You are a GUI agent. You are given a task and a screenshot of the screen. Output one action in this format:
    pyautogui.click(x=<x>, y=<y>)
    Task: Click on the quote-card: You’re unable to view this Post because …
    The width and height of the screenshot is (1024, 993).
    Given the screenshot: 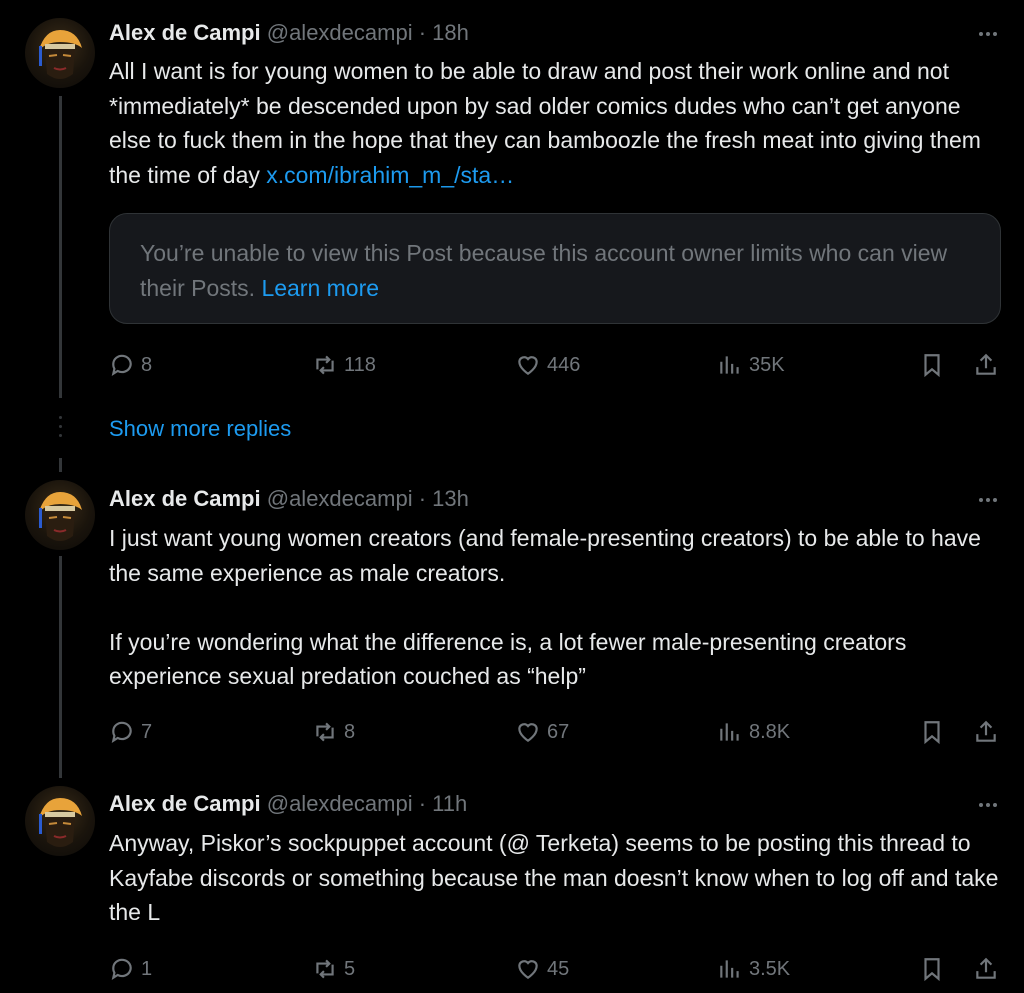 What is the action you would take?
    pyautogui.click(x=555, y=268)
    